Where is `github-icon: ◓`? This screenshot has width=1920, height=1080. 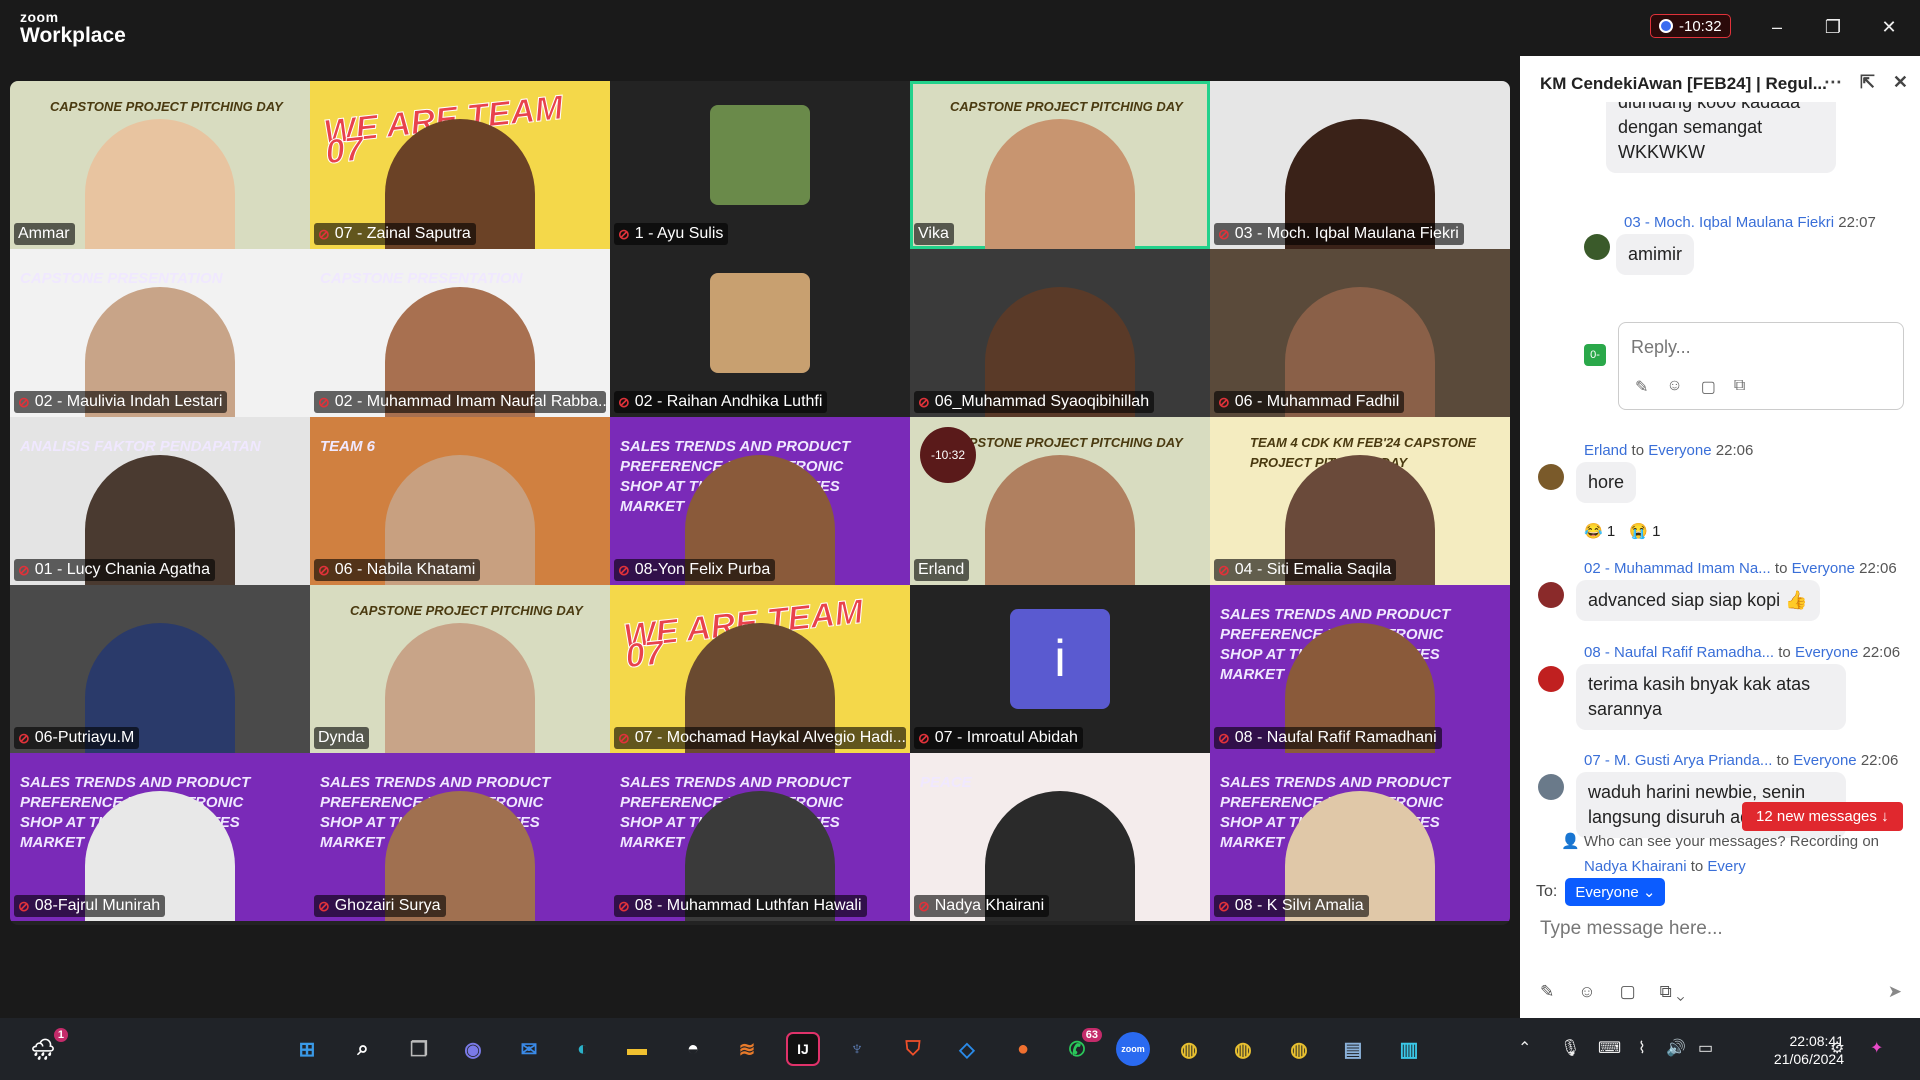
github-icon: ◓ is located at coordinates (693, 1049).